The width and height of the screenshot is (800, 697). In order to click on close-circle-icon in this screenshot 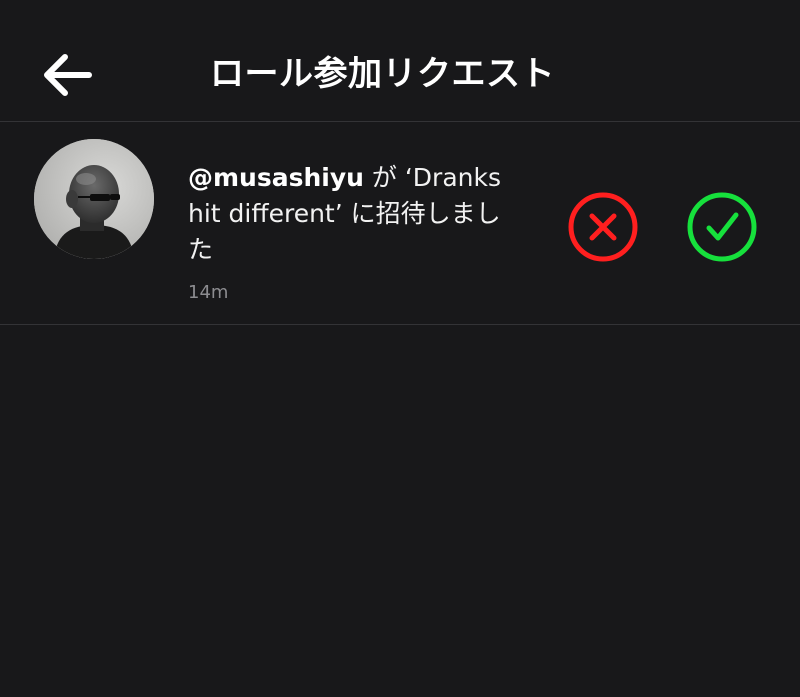, I will do `click(603, 227)`.